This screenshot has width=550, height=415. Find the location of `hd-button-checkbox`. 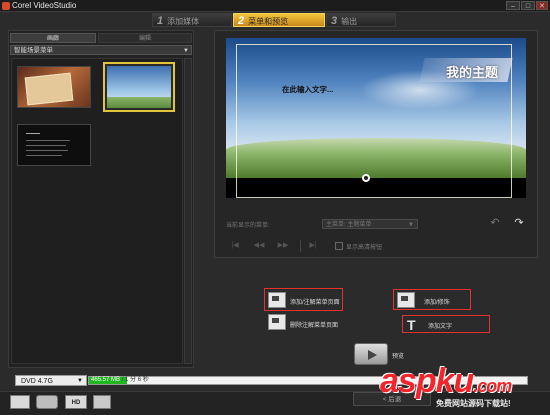

hd-button-checkbox is located at coordinates (339, 246).